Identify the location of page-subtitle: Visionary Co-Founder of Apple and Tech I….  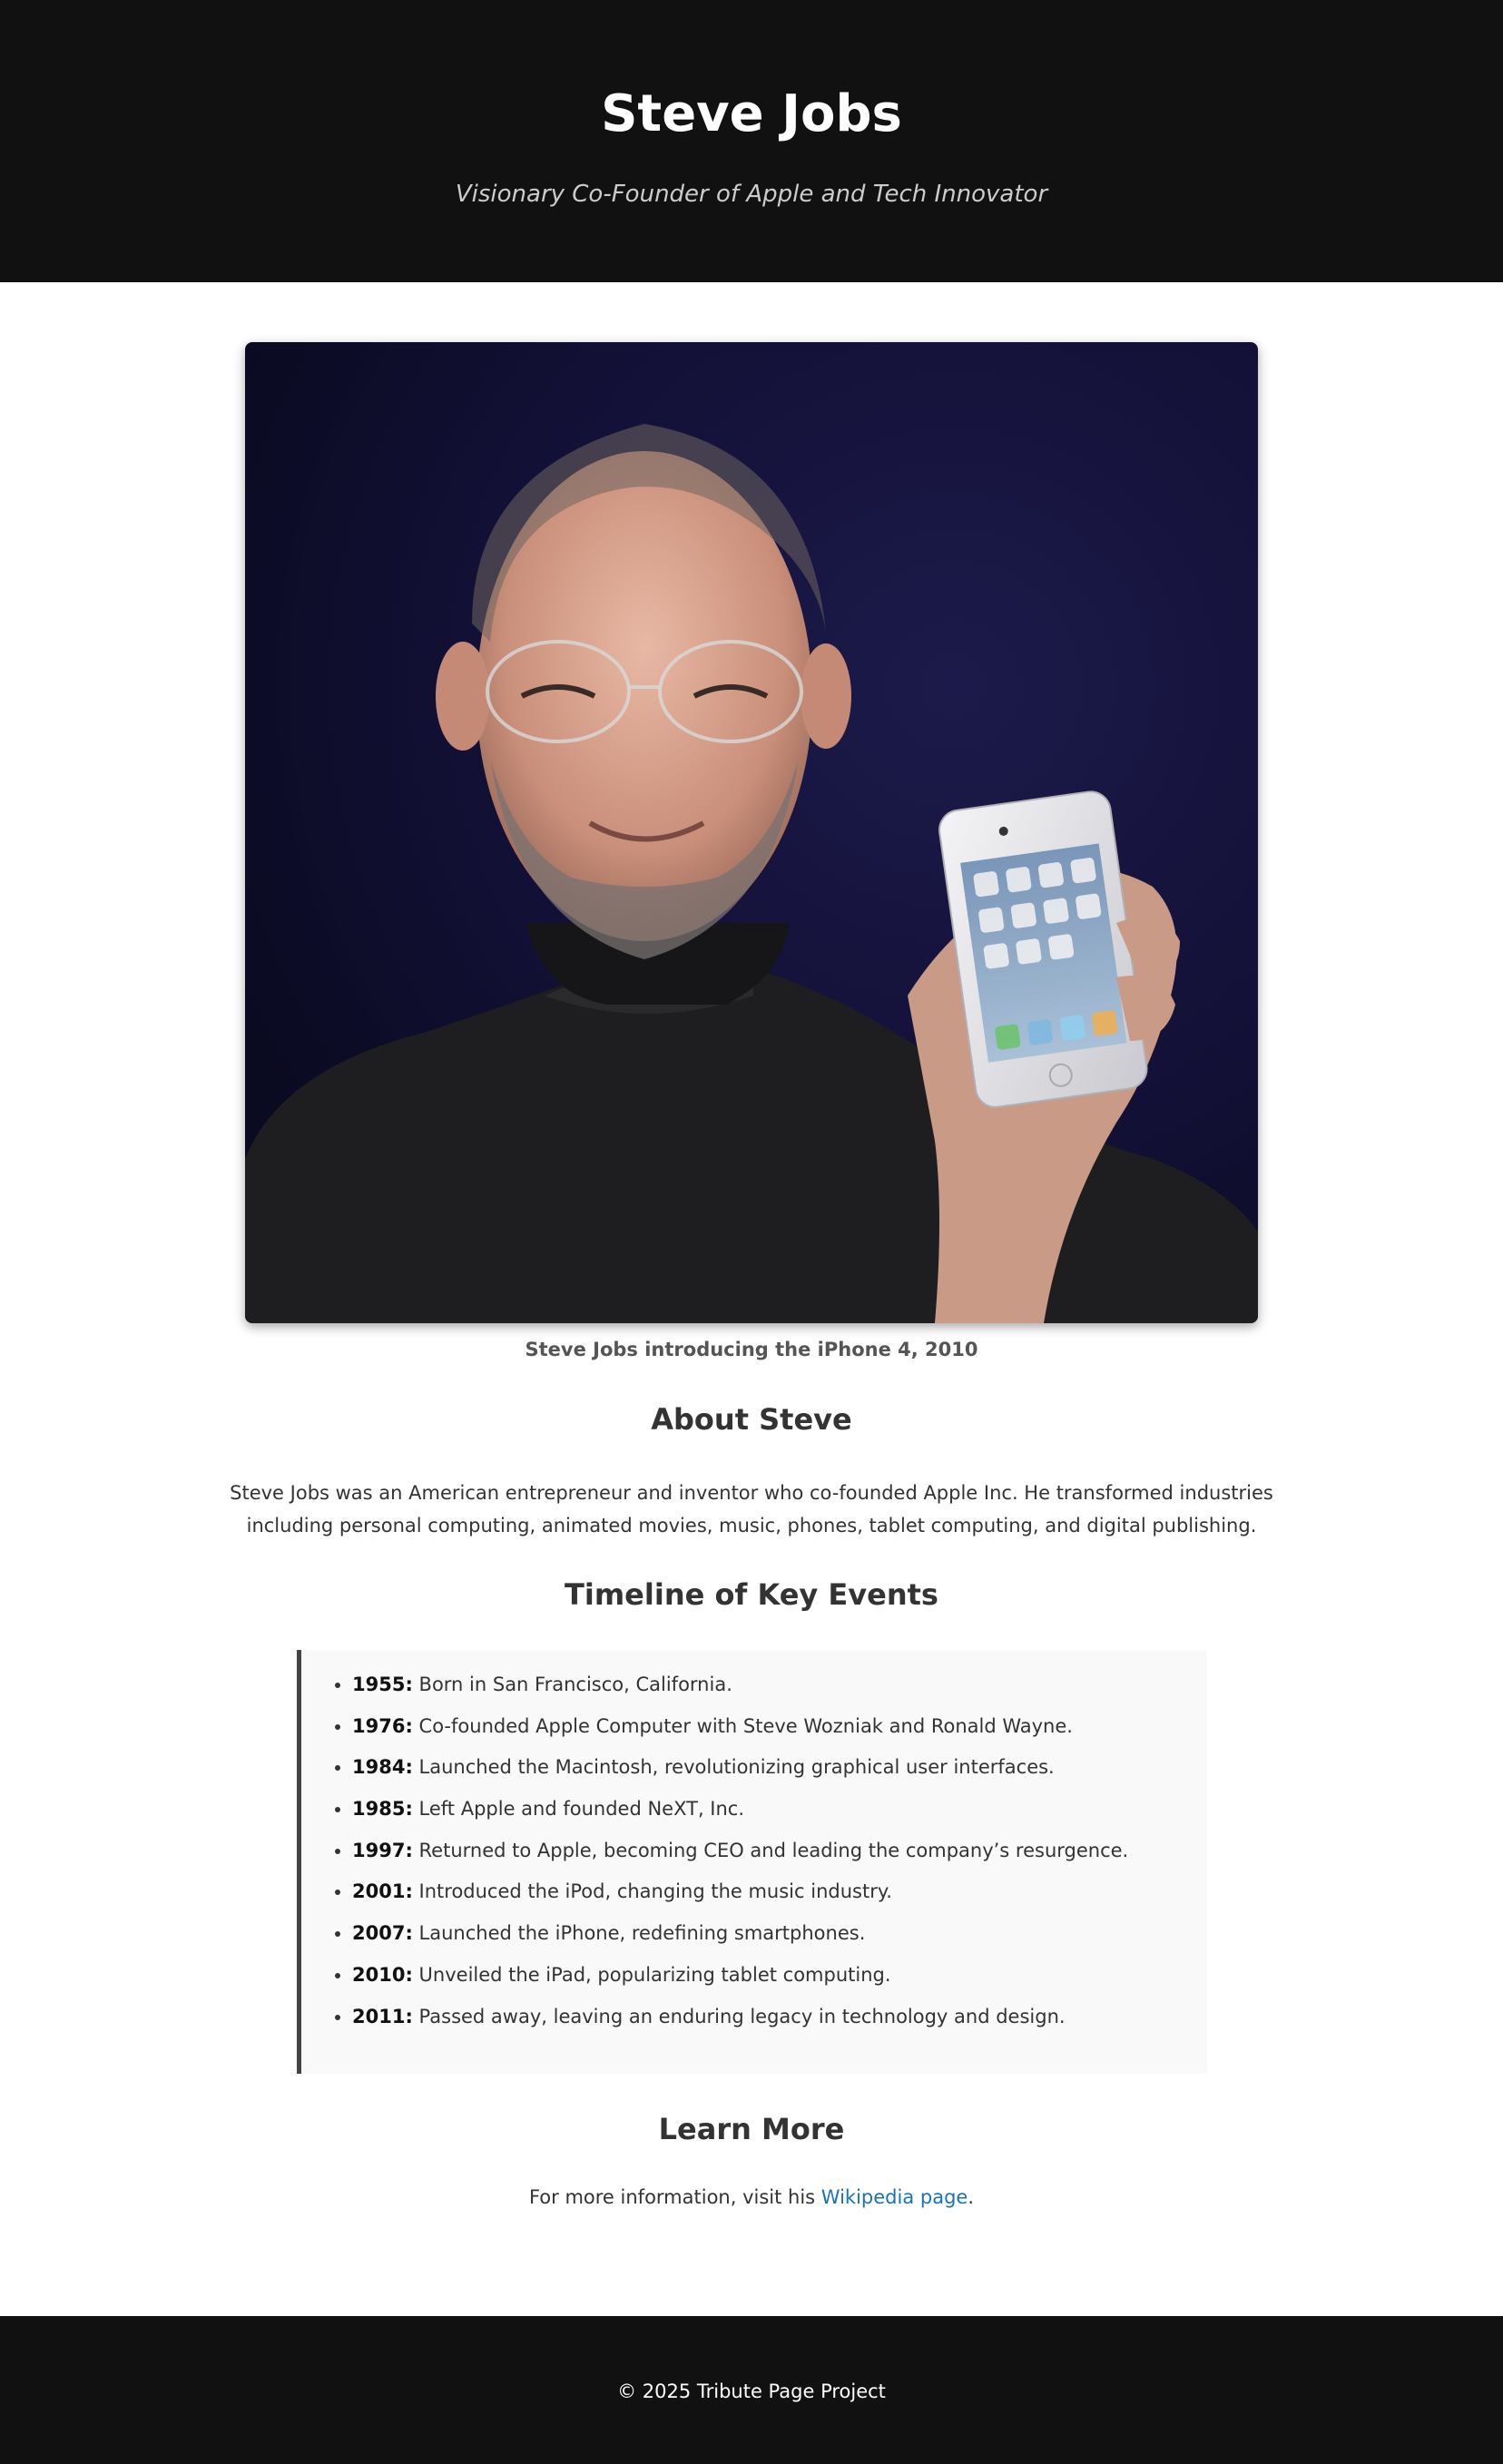
(751, 194).